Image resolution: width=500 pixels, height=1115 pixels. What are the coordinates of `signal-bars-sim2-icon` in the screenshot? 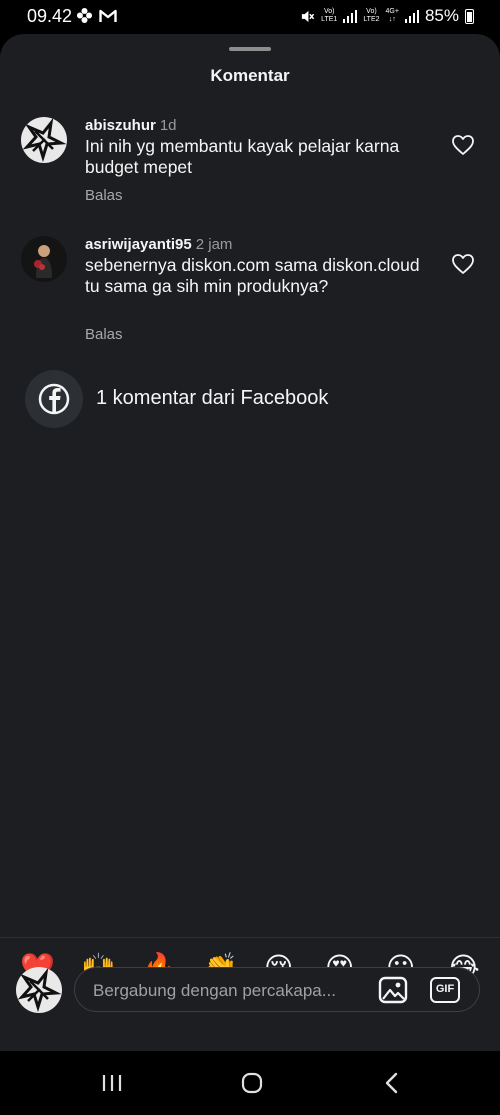 It's located at (411, 16).